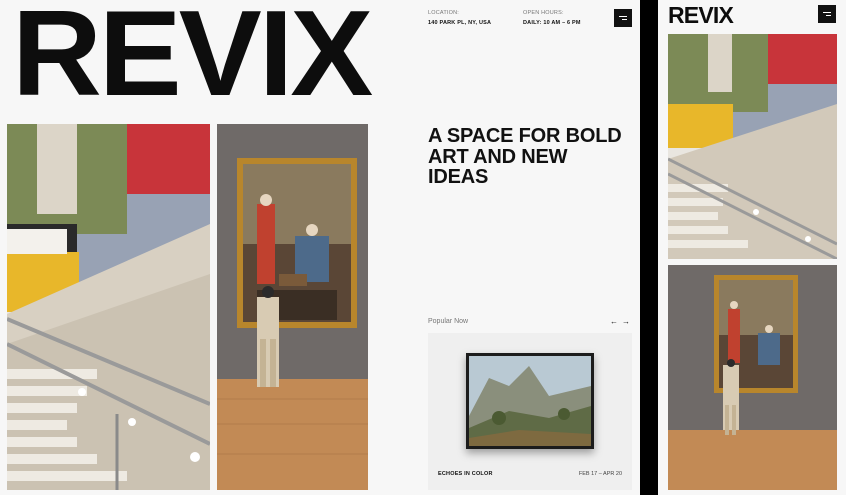 This screenshot has height=495, width=846. I want to click on hours-value: DAILY: 10 AM – 6 PM, so click(552, 23).